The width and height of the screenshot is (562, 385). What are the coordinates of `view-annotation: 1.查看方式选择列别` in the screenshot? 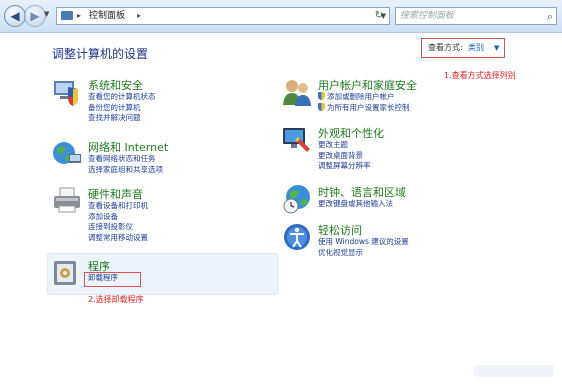 It's located at (480, 75).